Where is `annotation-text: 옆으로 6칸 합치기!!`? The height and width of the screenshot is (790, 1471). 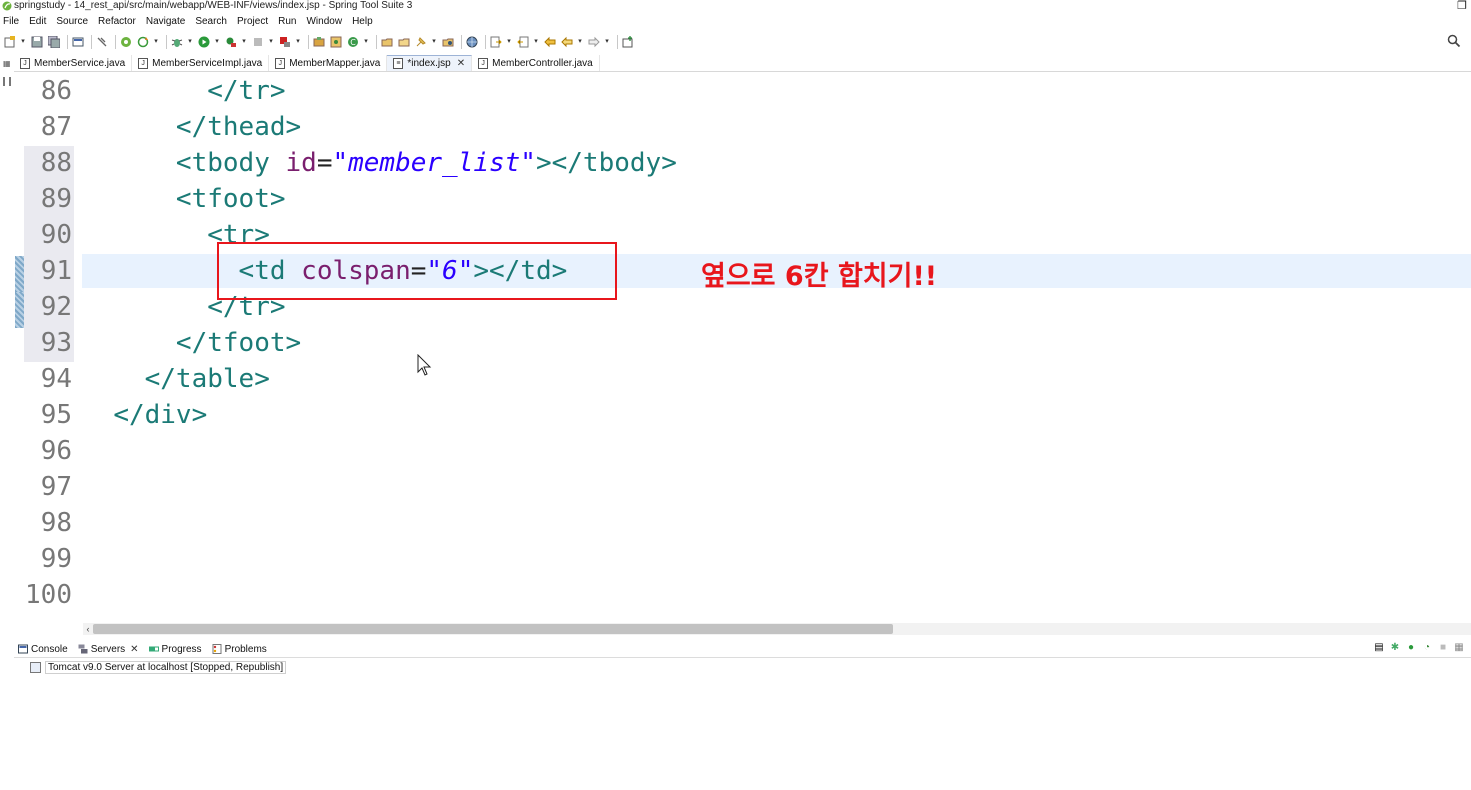
annotation-text: 옆으로 6칸 합치기!! is located at coordinates (819, 276).